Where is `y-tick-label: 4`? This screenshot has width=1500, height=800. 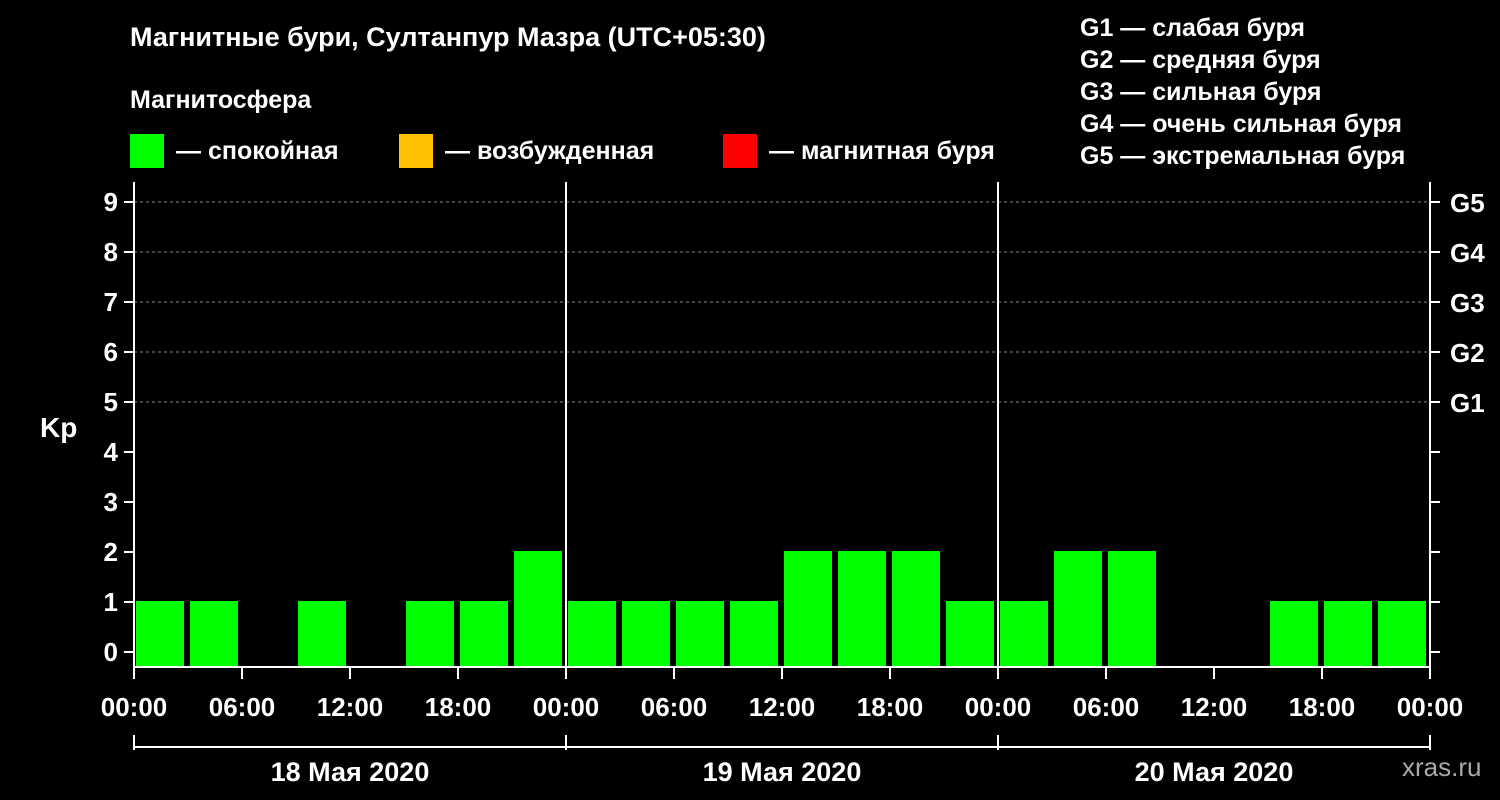 y-tick-label: 4 is located at coordinates (111, 452).